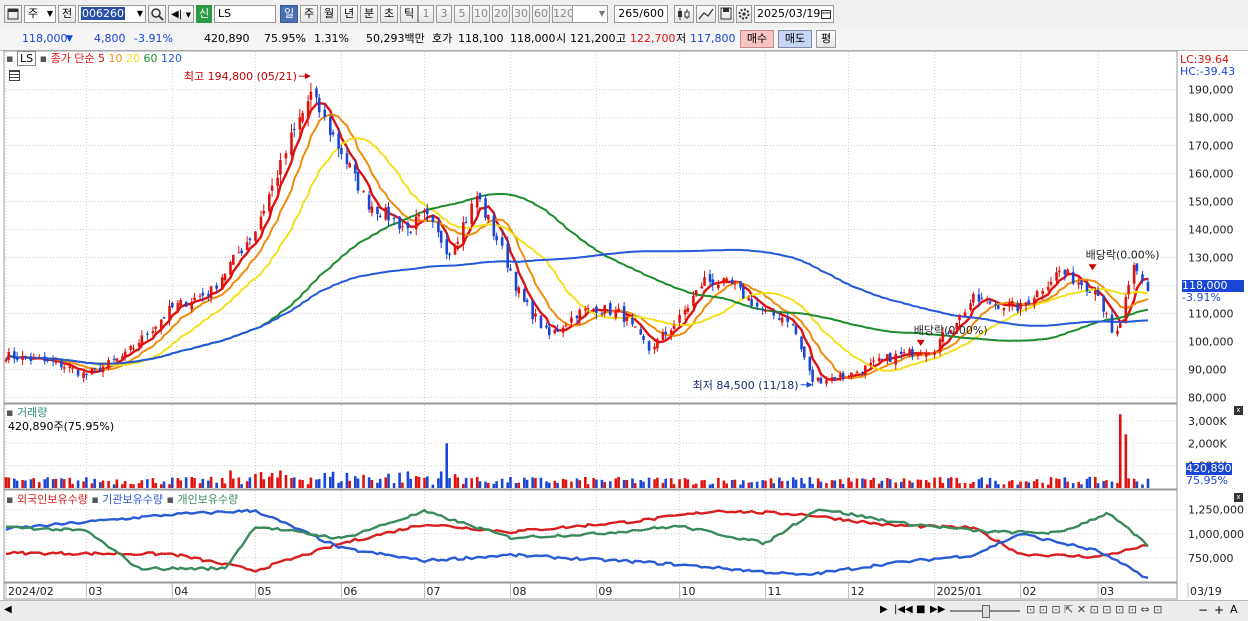  Describe the element at coordinates (1216, 510) in the screenshot. I see `holding-tick-label: 1,250,000` at that location.